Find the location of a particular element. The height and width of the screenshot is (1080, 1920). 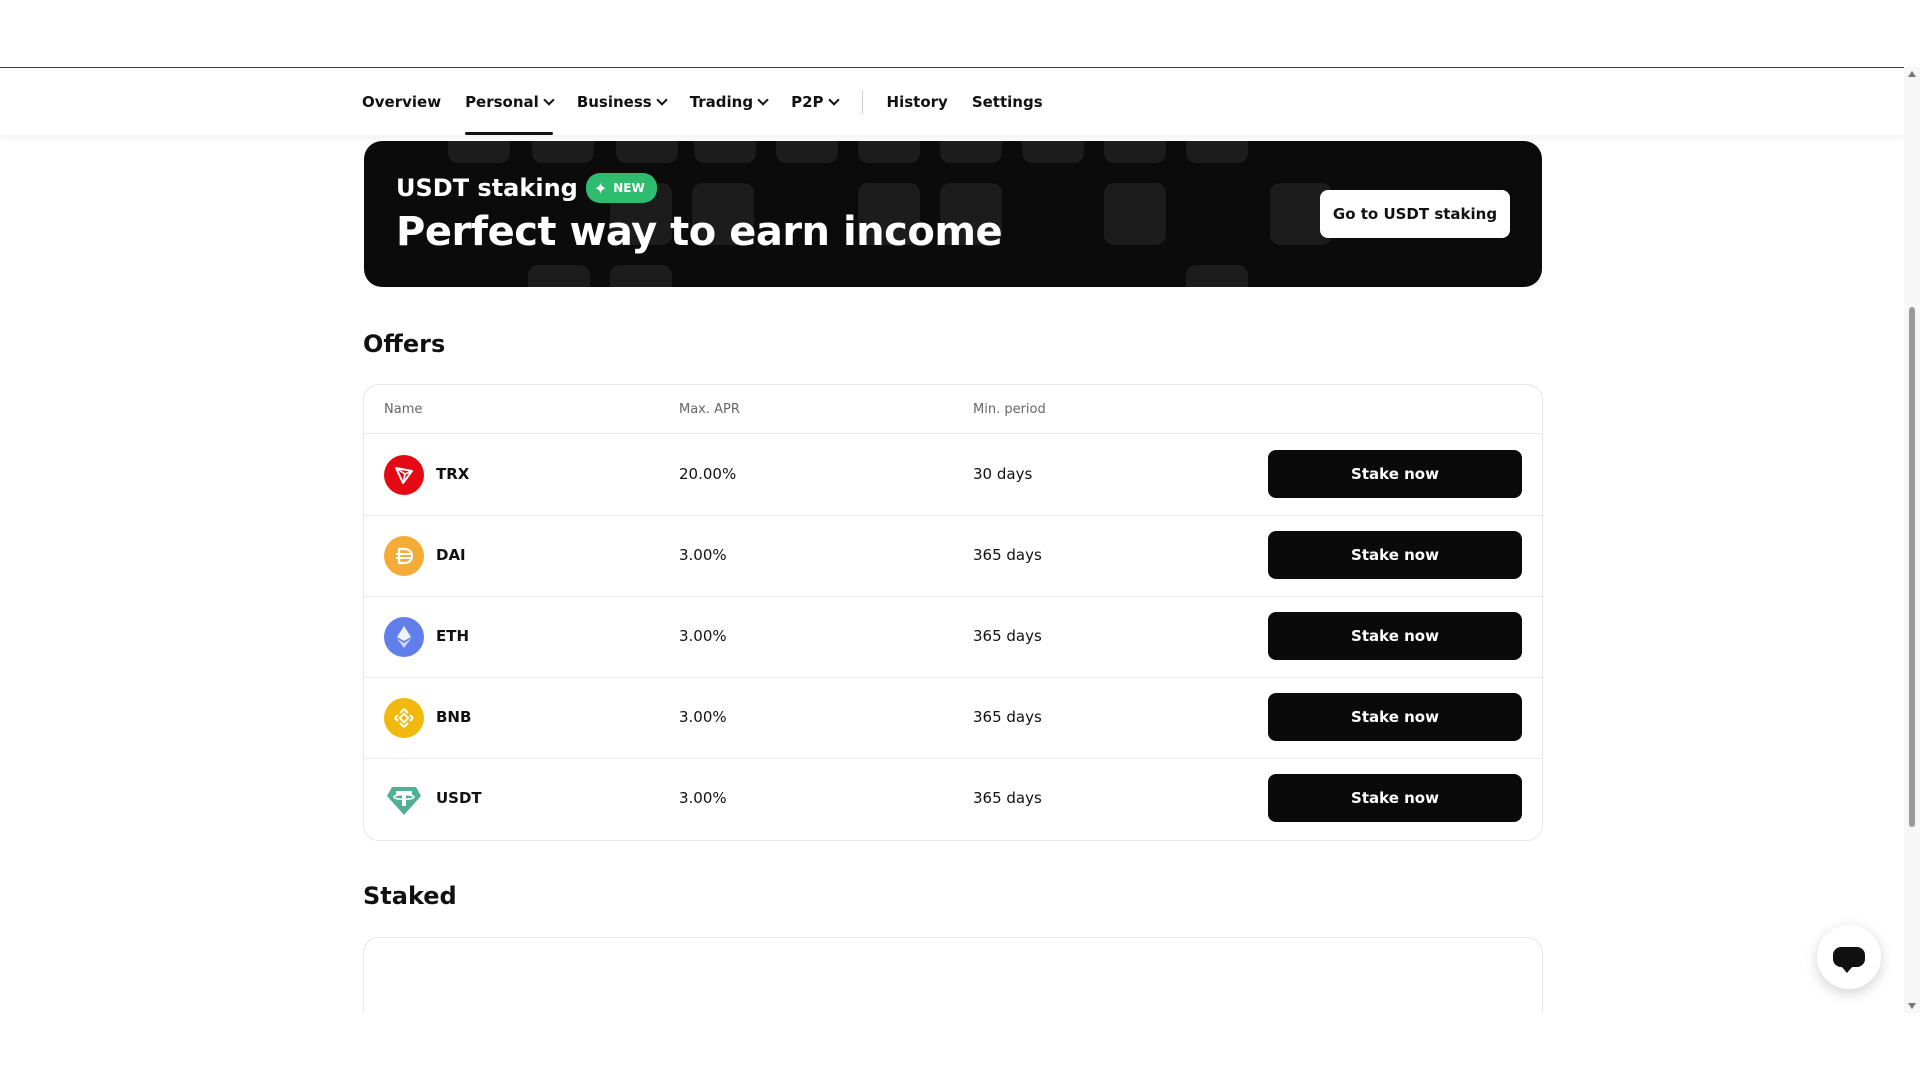

coin-name: ETH is located at coordinates (453, 636).